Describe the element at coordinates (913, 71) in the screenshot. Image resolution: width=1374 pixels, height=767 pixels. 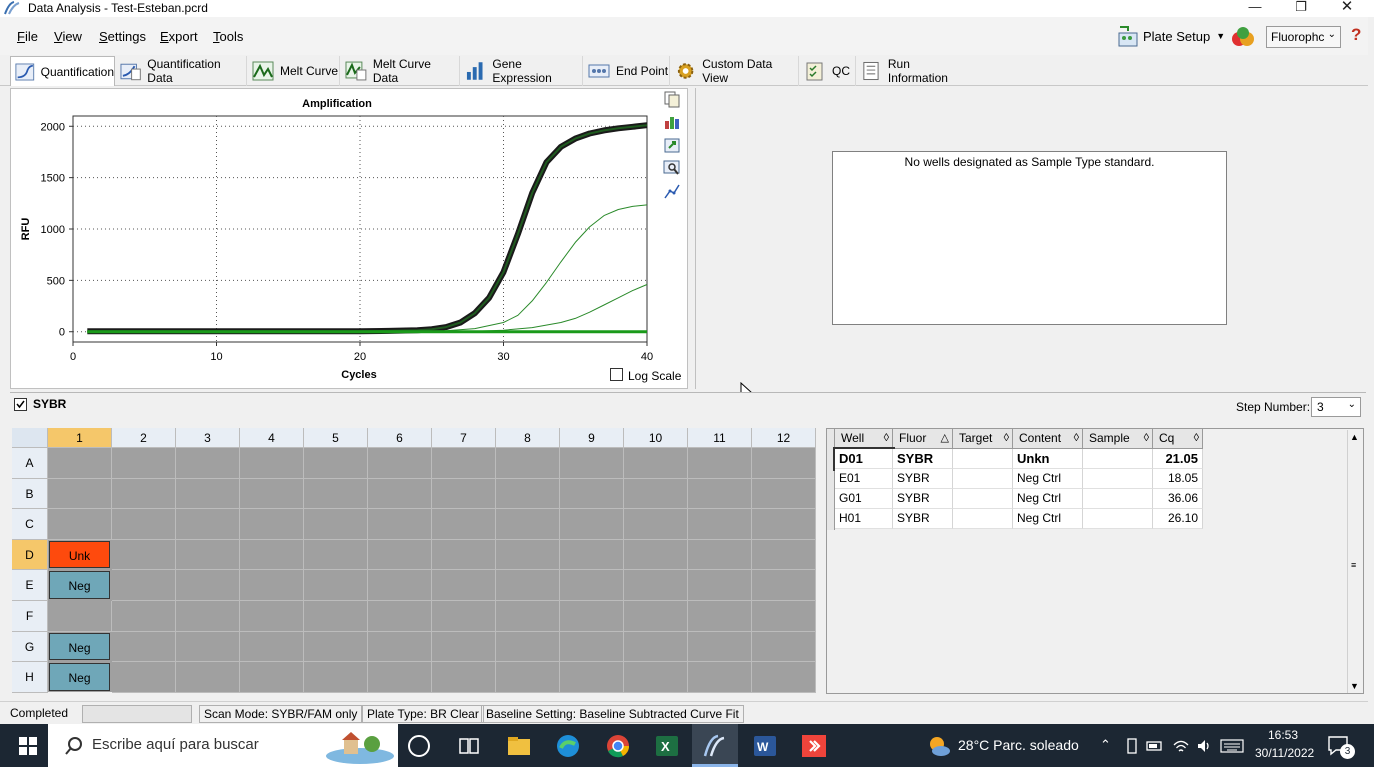
I see `tab-run-information: Run Information` at that location.